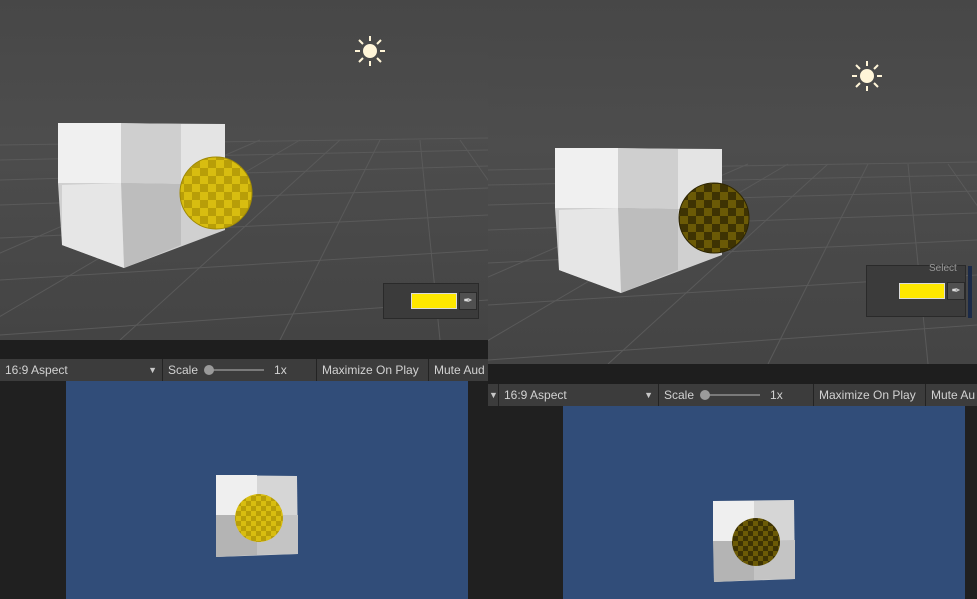 The image size is (977, 599). I want to click on mute-label: Mute Aud, so click(459, 370).